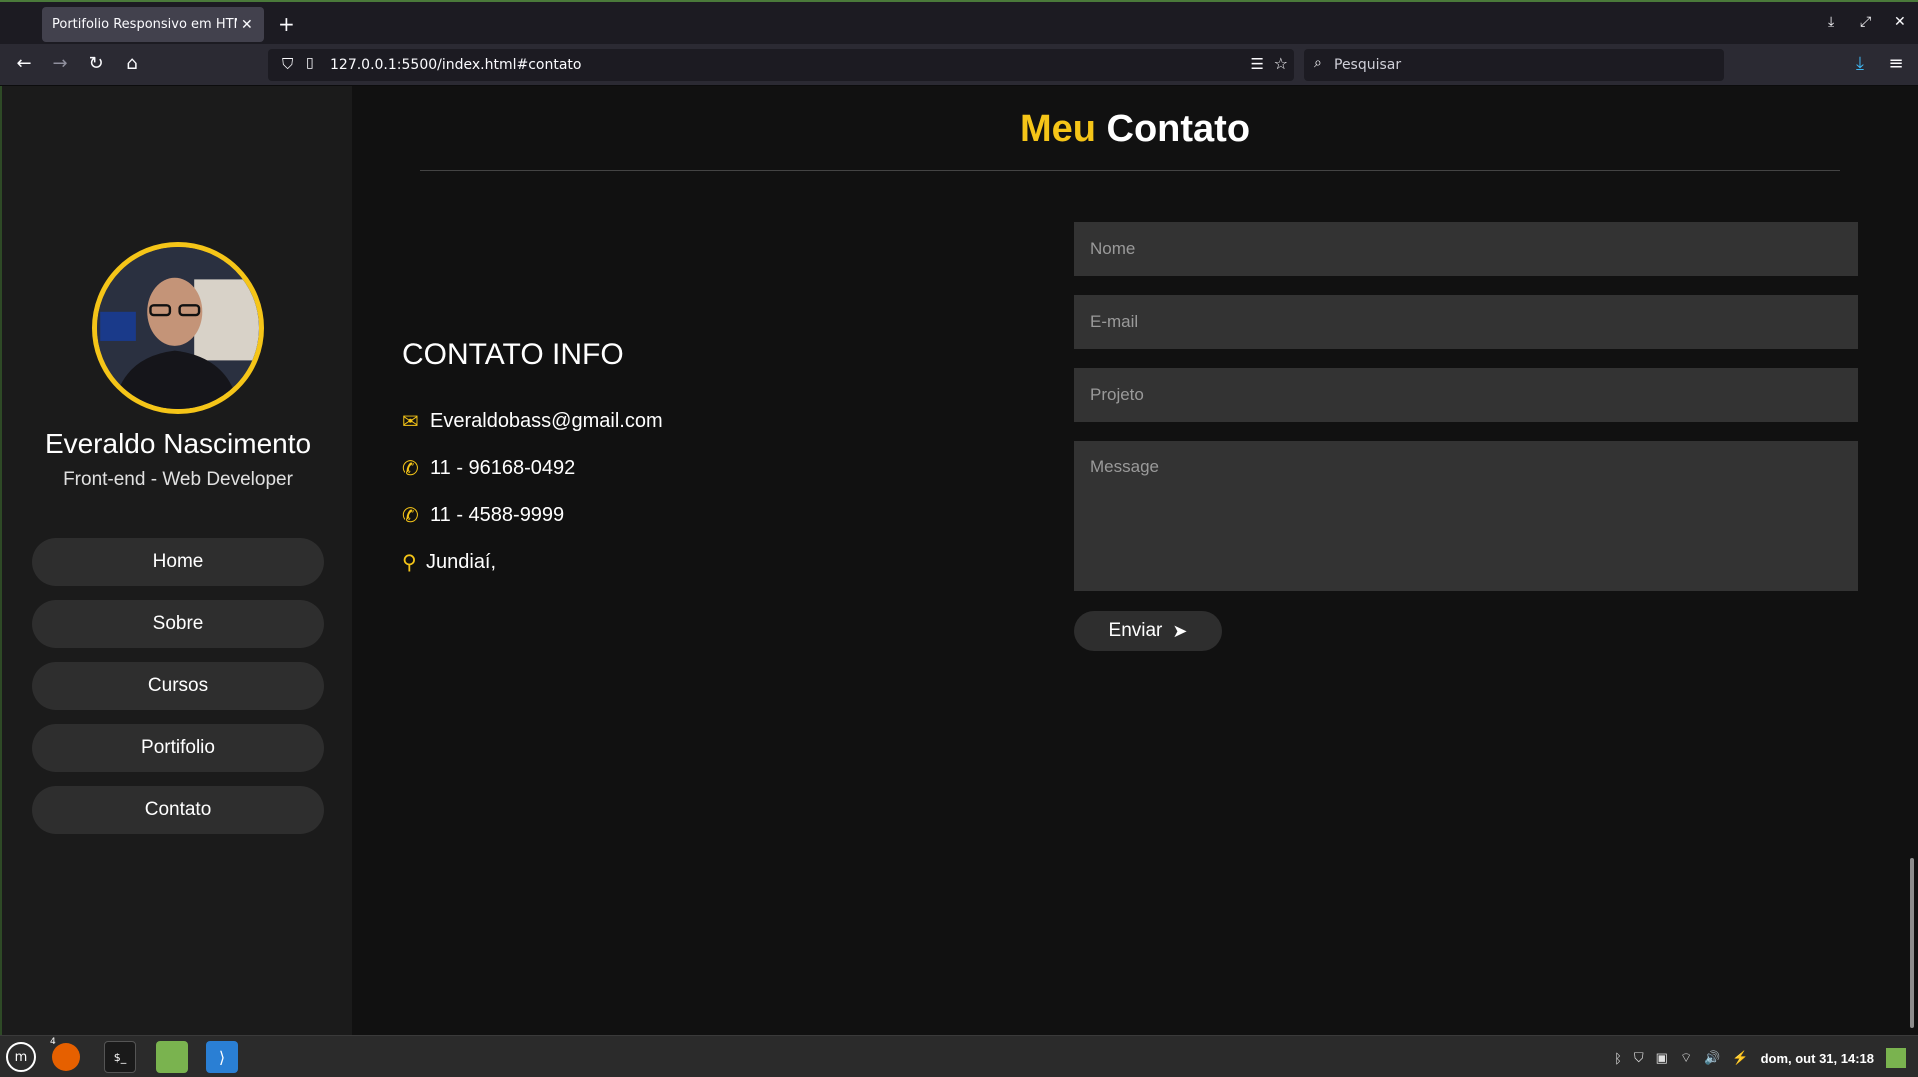 Image resolution: width=1918 pixels, height=1077 pixels. I want to click on profile-name: Everaldo Nascimento, so click(178, 443).